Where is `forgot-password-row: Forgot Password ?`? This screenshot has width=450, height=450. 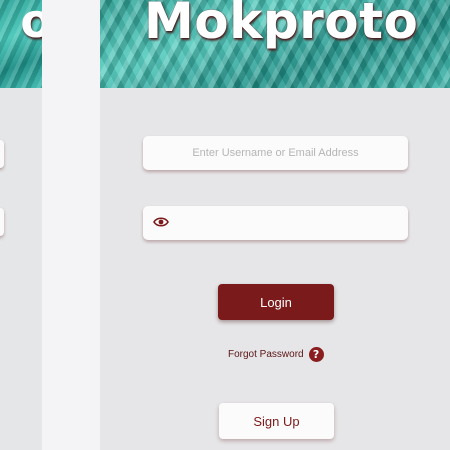 forgot-password-row: Forgot Password ? is located at coordinates (276, 354).